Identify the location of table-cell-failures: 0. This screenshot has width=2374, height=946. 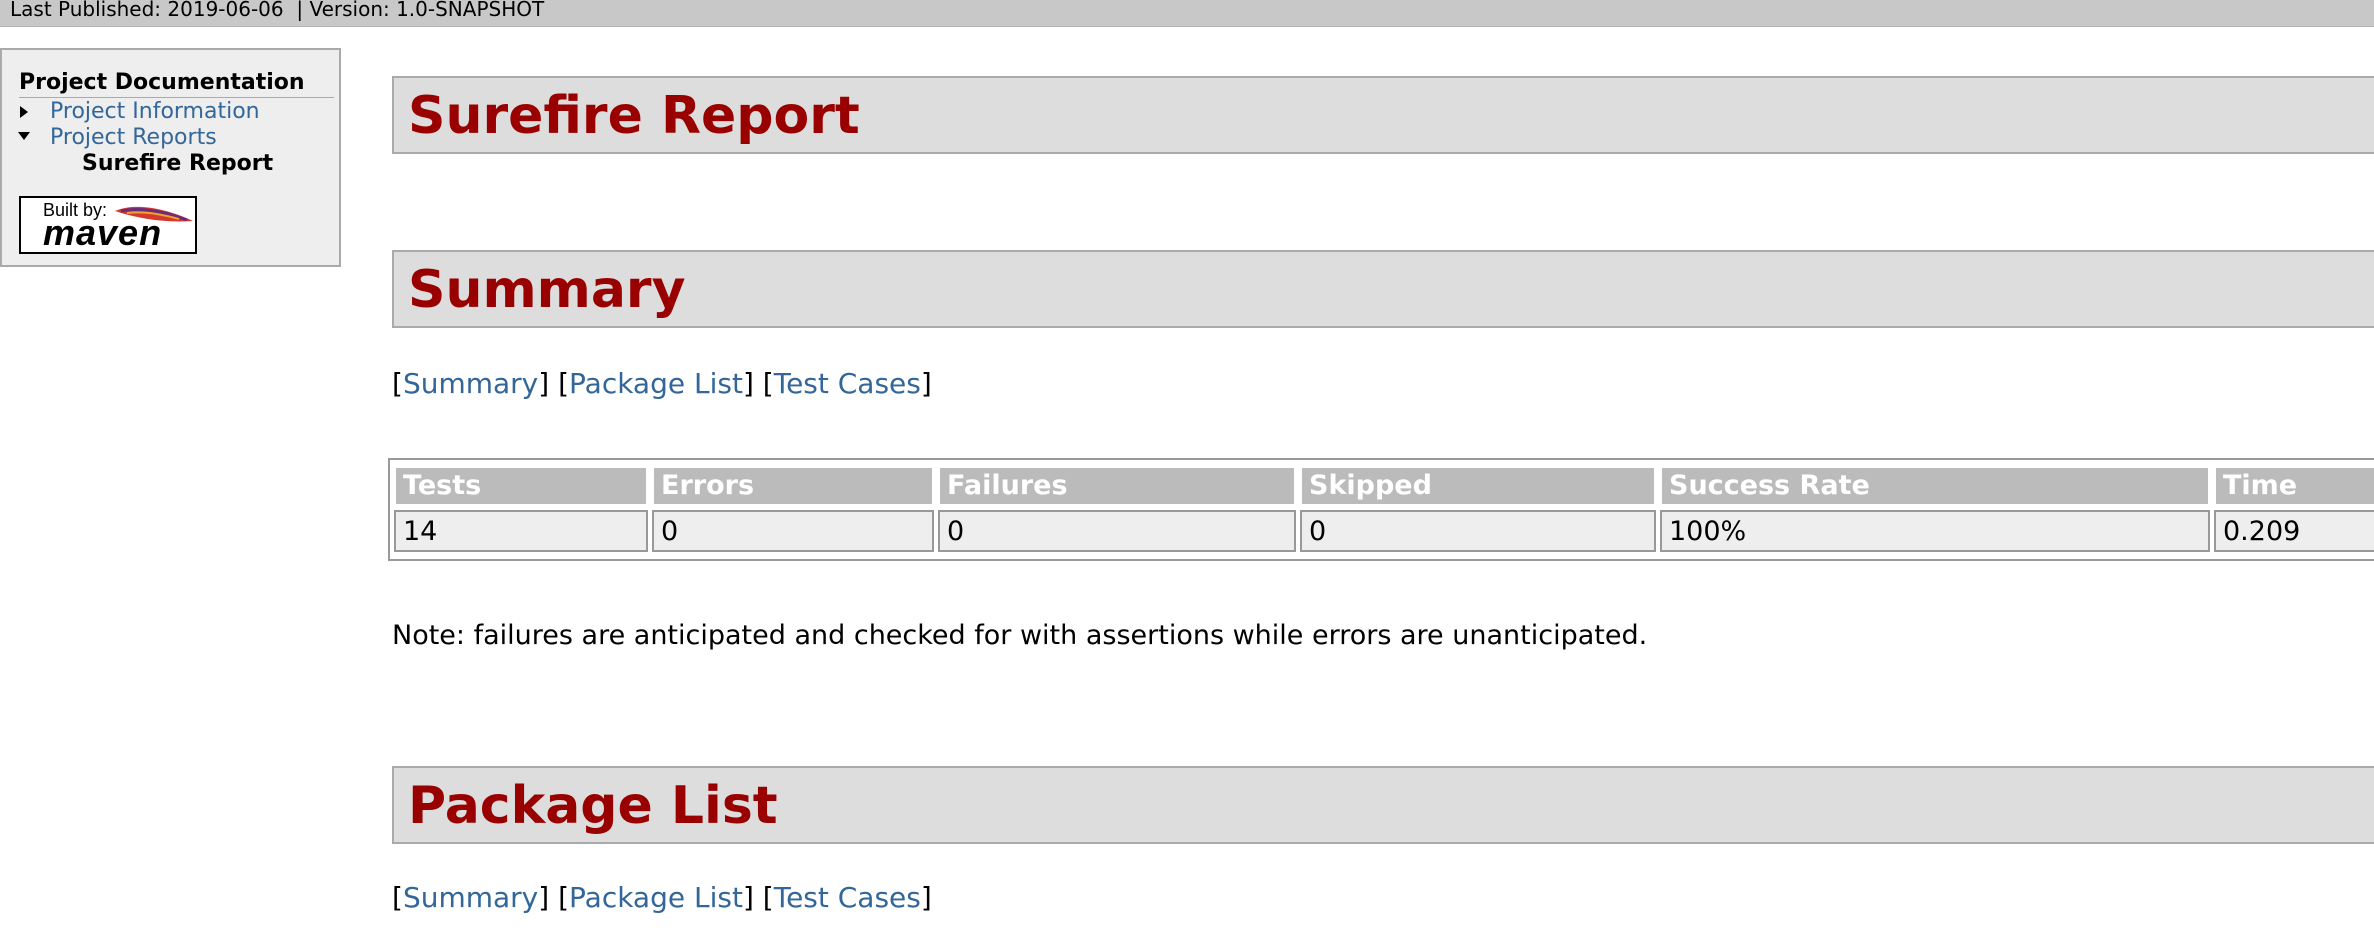
(1117, 531).